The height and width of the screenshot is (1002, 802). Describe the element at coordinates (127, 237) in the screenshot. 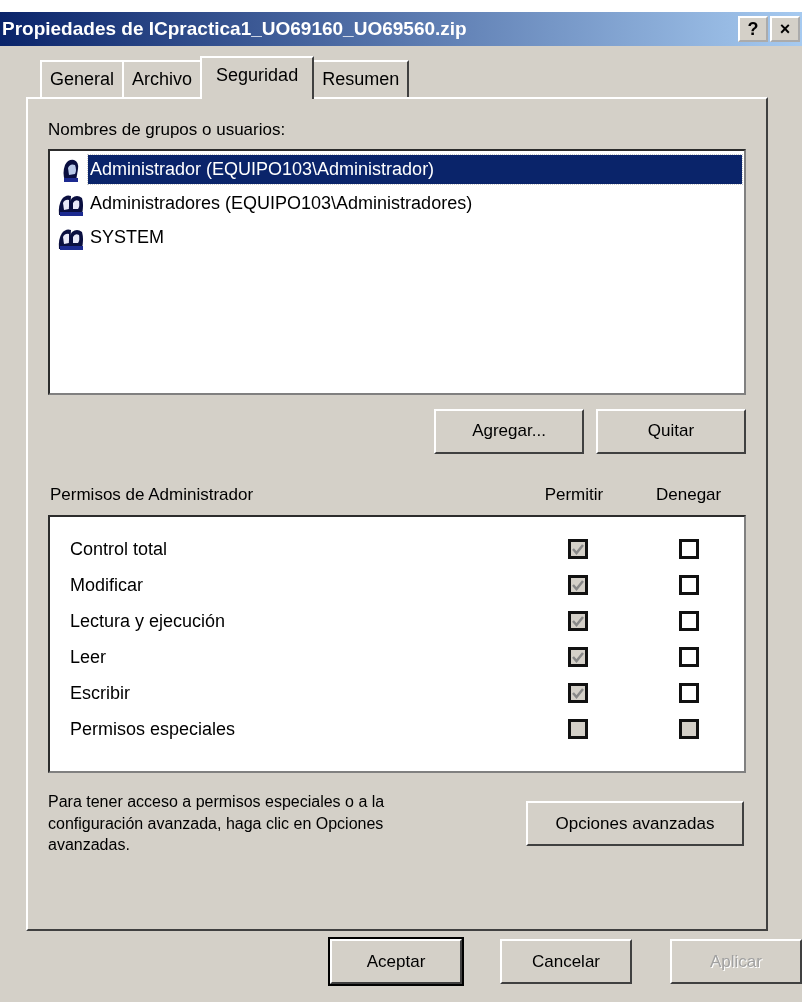

I see `list-item: SYSTEM` at that location.